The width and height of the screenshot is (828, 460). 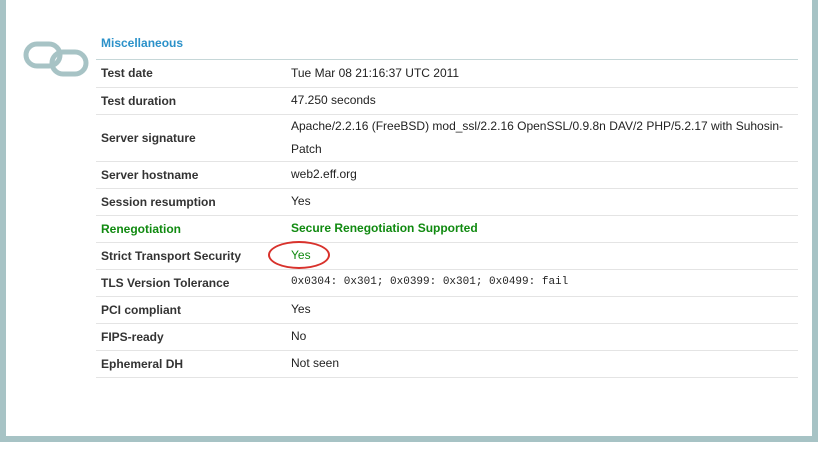 I want to click on table-row: Test date Tue Mar 08 21:16:37 UTC 2011, so click(x=447, y=74).